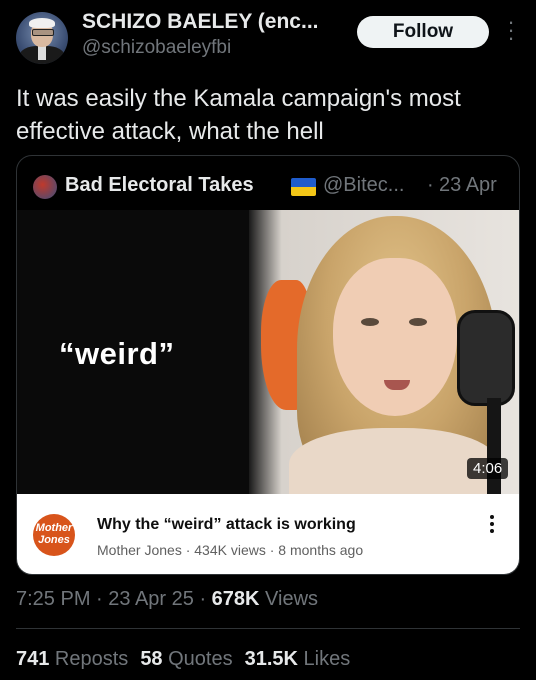 This screenshot has width=536, height=680. What do you see at coordinates (488, 468) in the screenshot?
I see `video-duration-badge: 4:06` at bounding box center [488, 468].